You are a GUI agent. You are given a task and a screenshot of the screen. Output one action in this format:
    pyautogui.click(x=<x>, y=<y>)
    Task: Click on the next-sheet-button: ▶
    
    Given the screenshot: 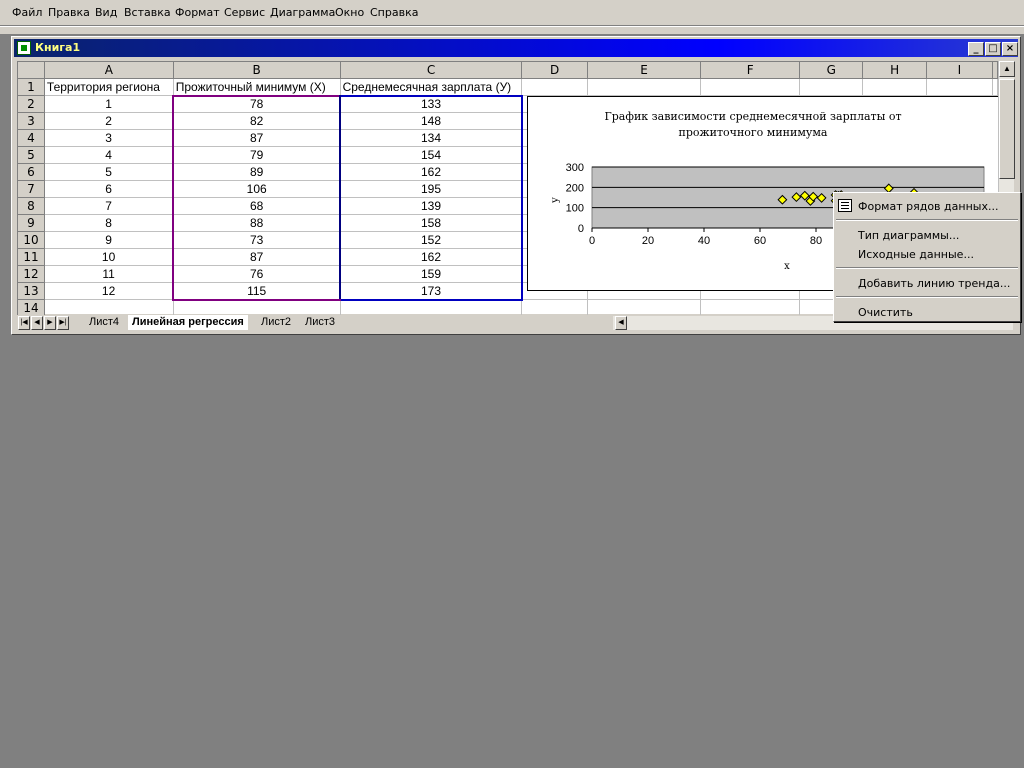 What is the action you would take?
    pyautogui.click(x=50, y=323)
    